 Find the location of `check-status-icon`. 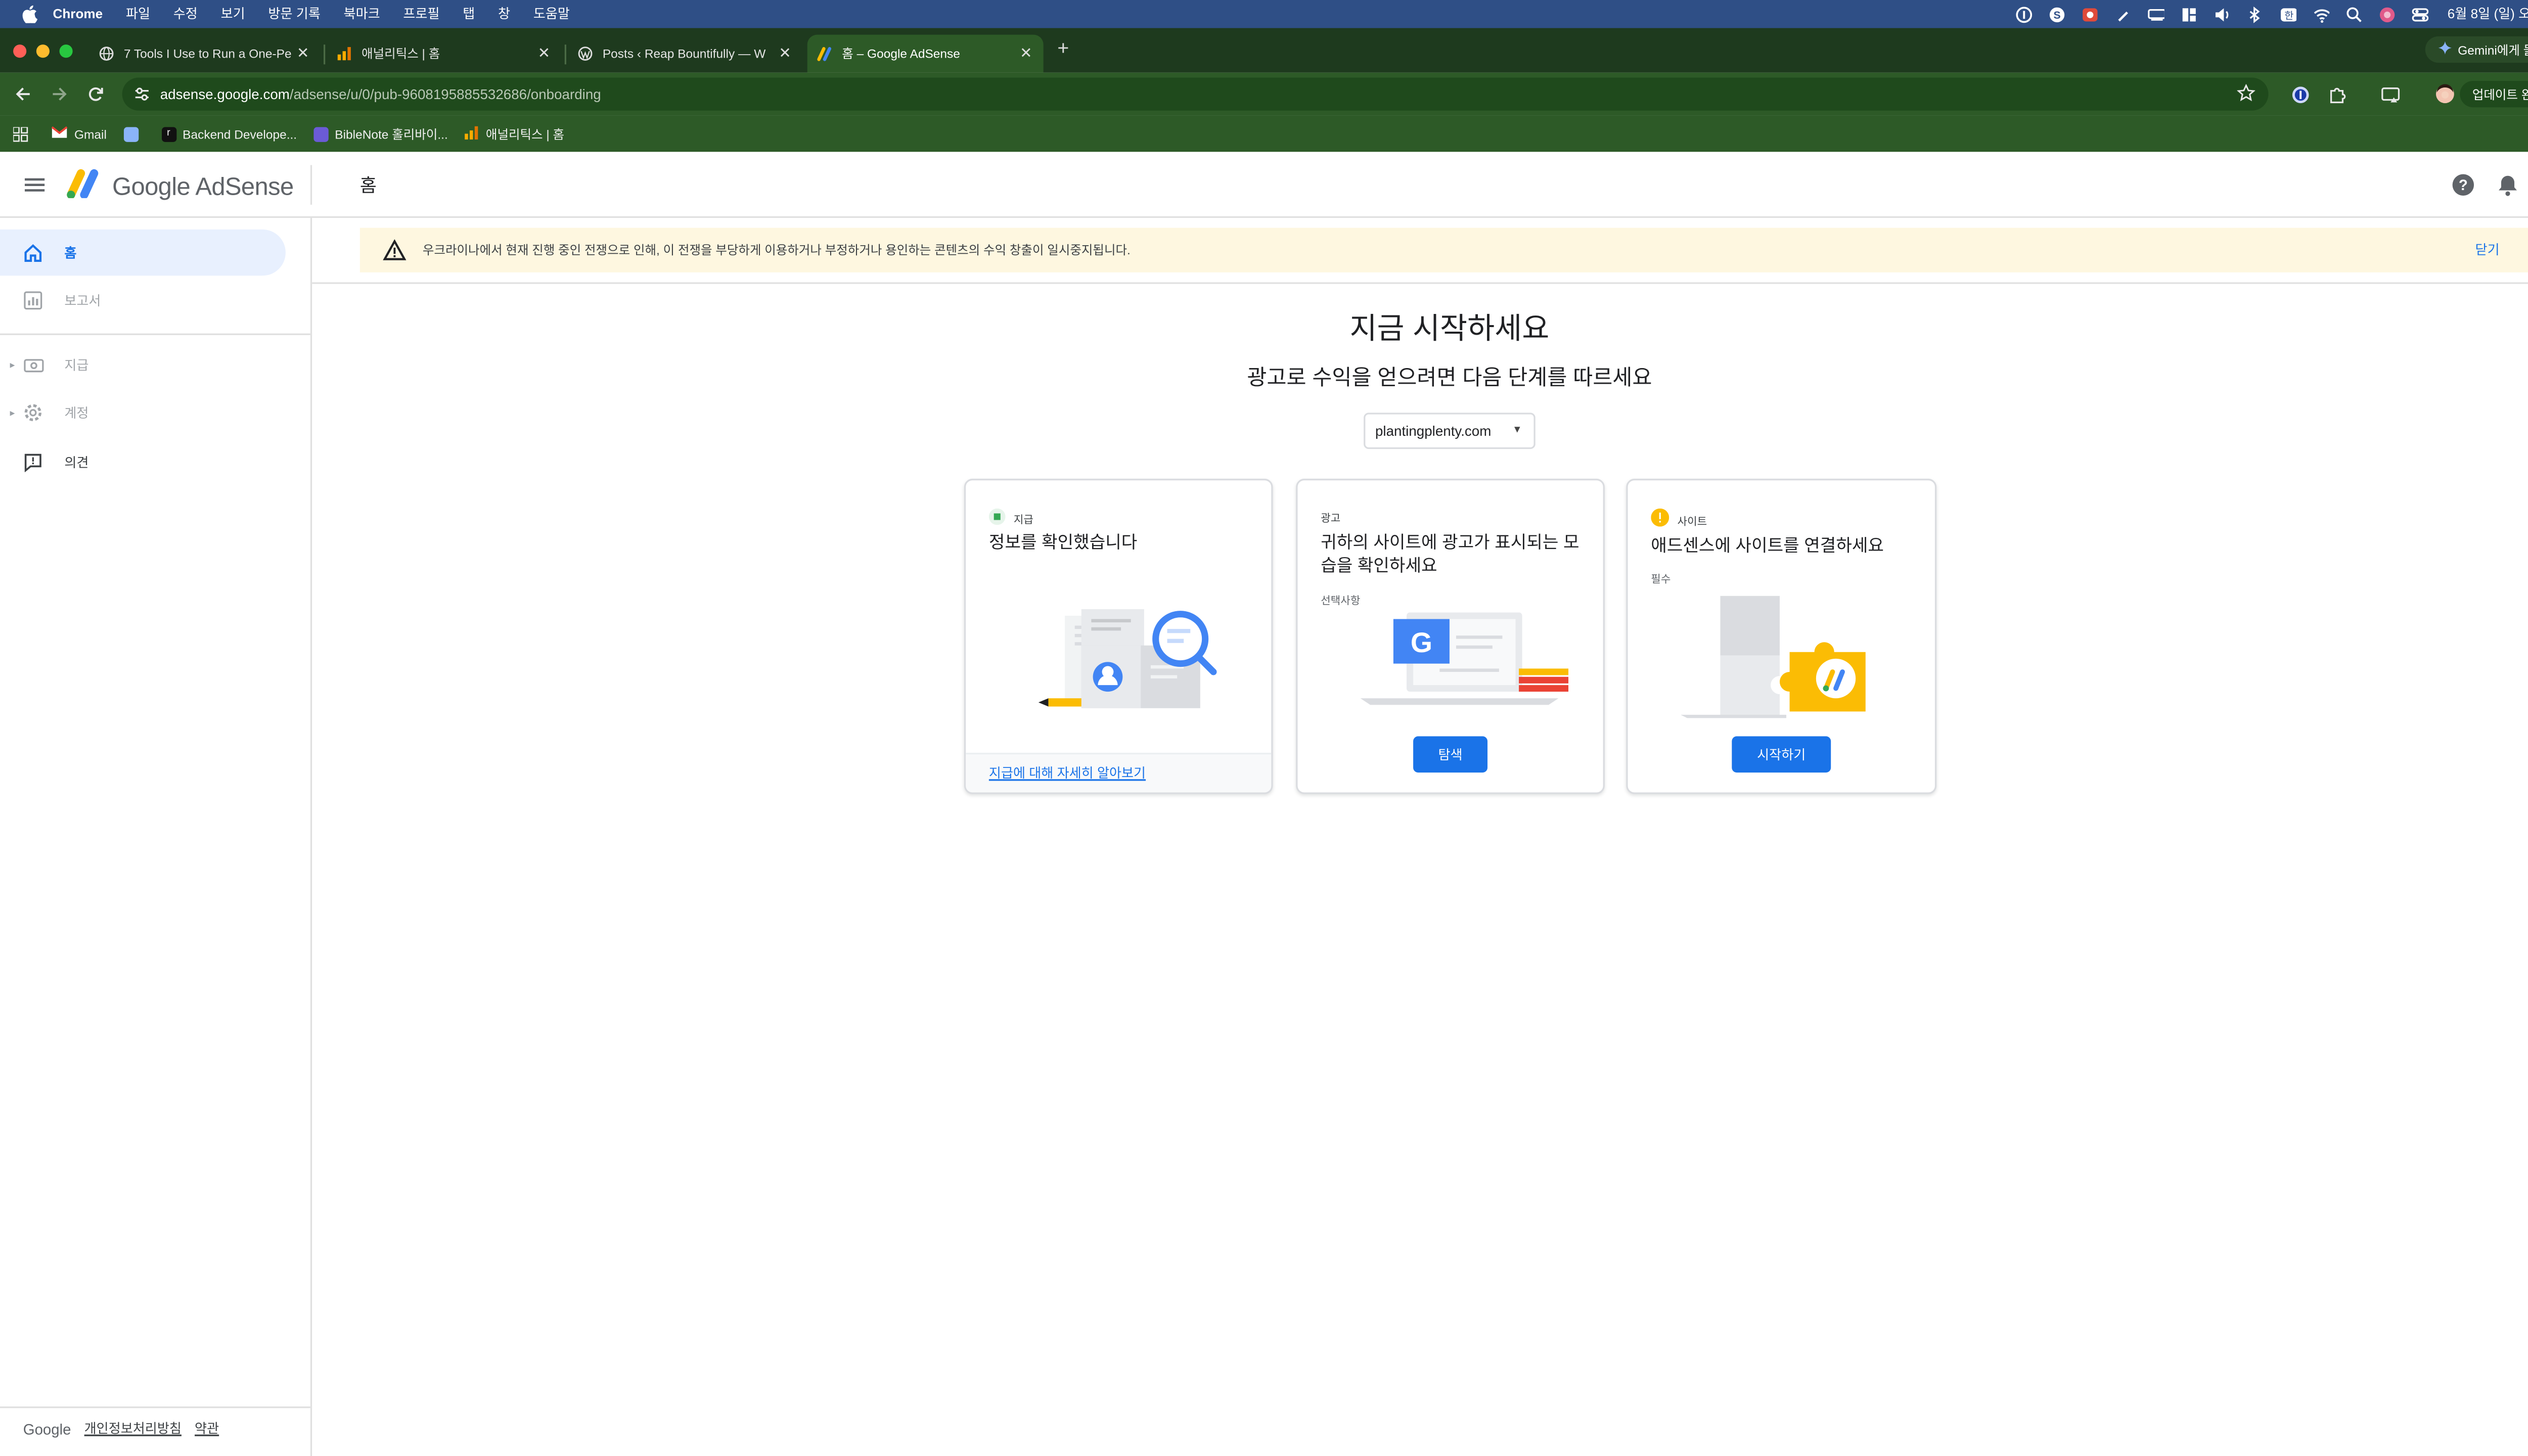

check-status-icon is located at coordinates (997, 518).